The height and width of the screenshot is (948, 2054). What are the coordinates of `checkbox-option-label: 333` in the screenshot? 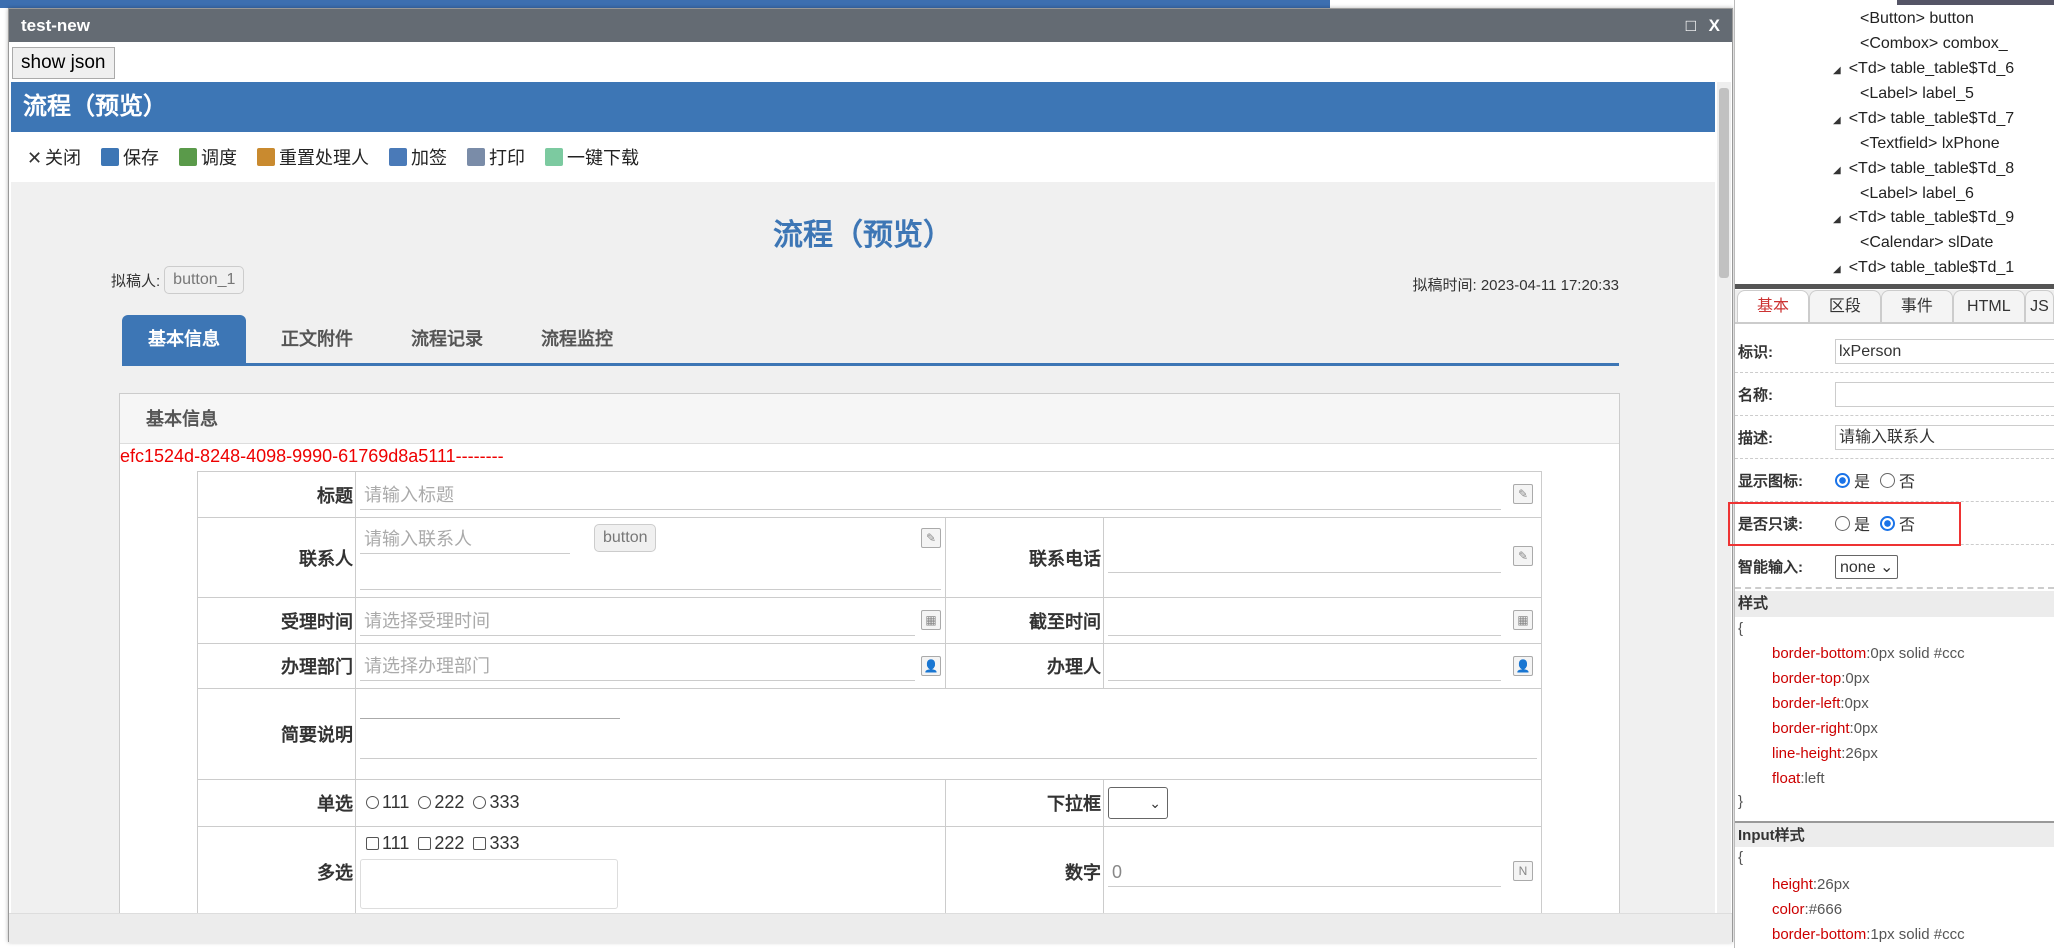 It's located at (504, 843).